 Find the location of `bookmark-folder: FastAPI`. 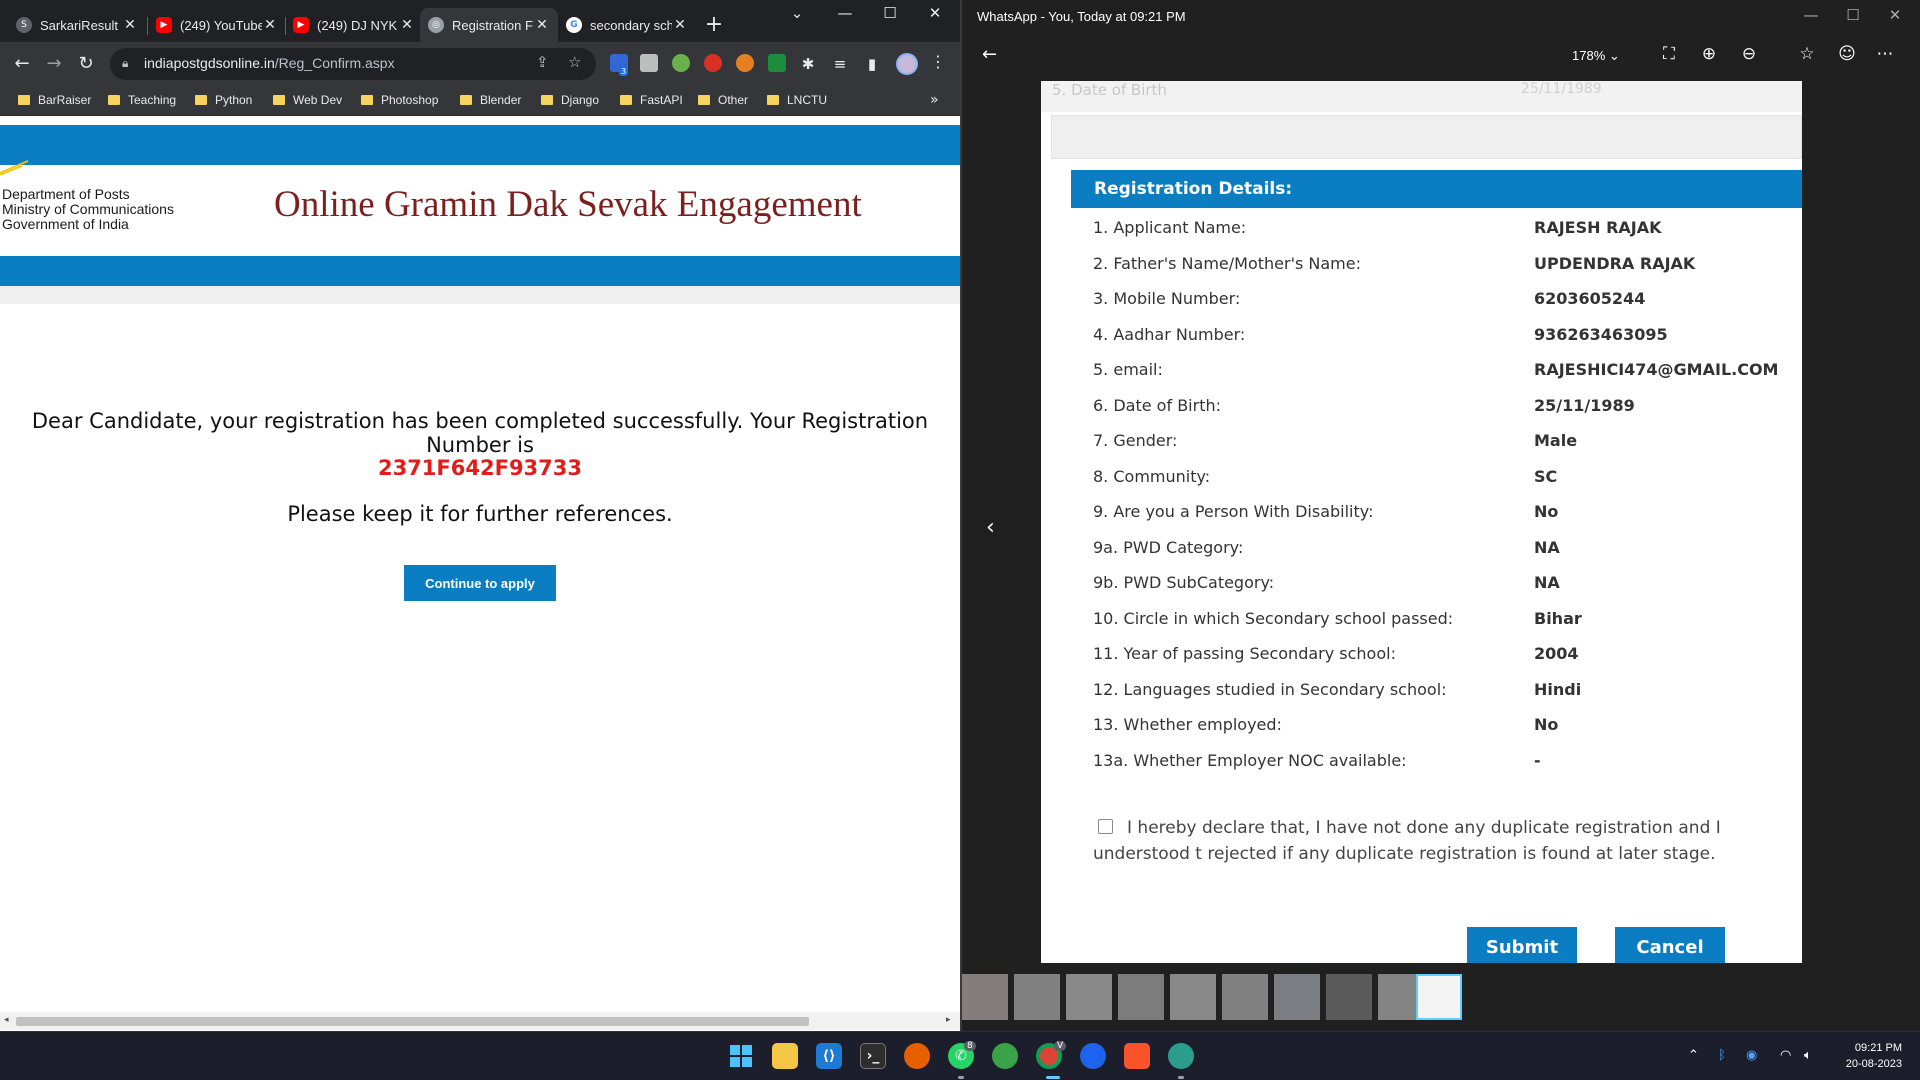

bookmark-folder: FastAPI is located at coordinates (651, 100).